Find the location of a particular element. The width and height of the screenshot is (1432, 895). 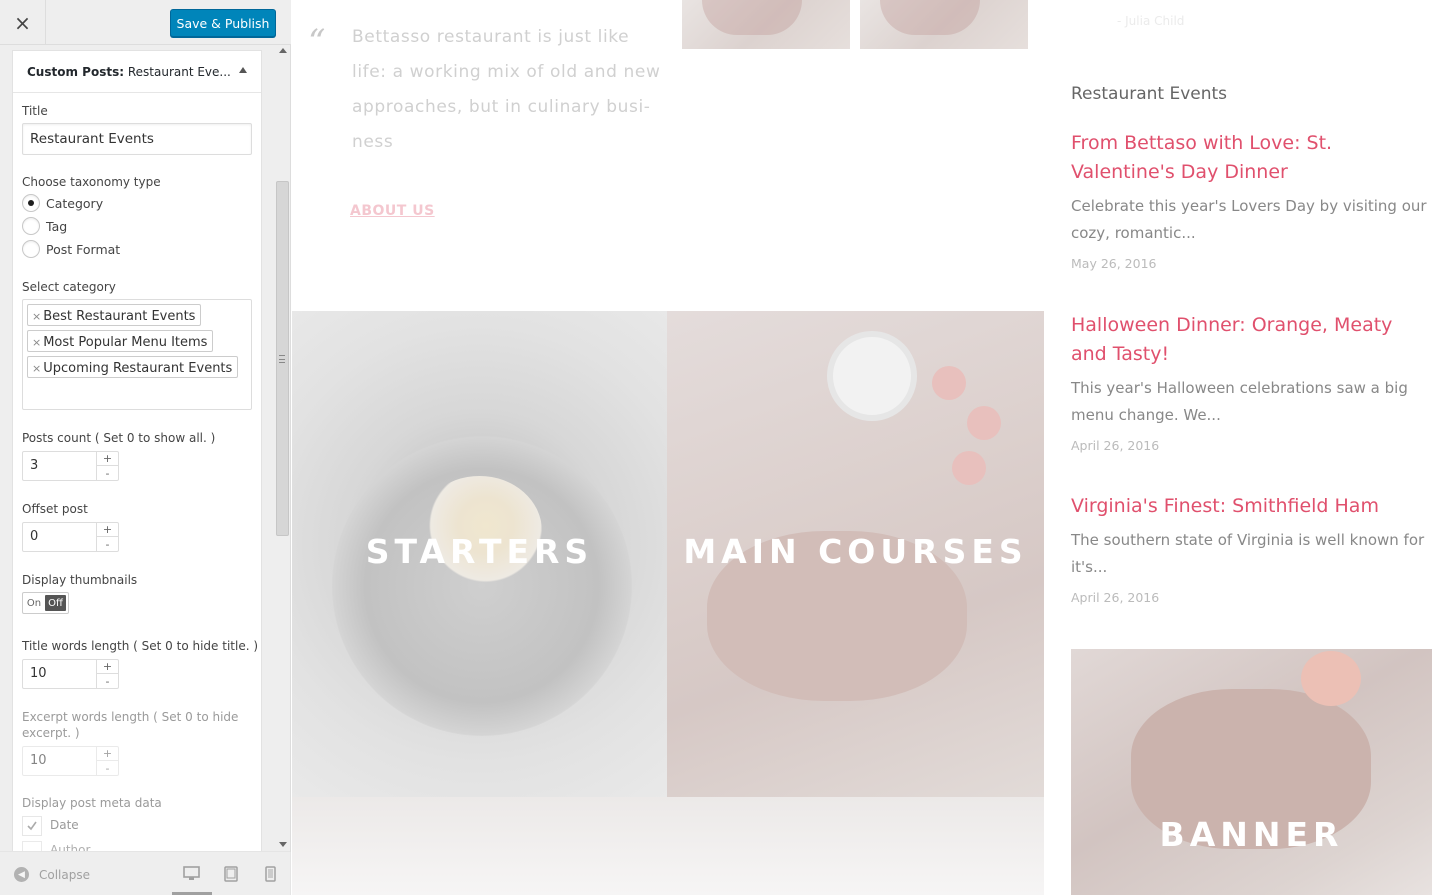

radio-category is located at coordinates (31, 203).